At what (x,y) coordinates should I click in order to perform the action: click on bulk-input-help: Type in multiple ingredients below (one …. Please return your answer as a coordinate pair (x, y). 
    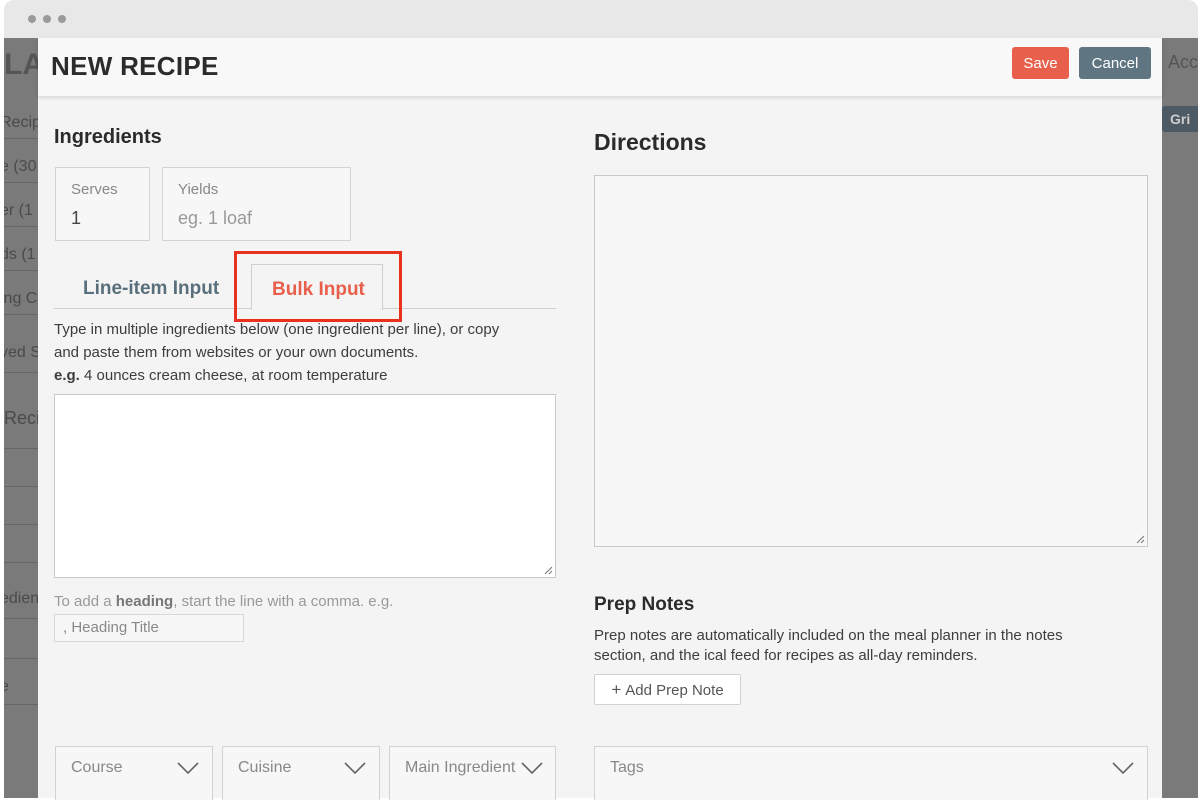
    Looking at the image, I should click on (304, 352).